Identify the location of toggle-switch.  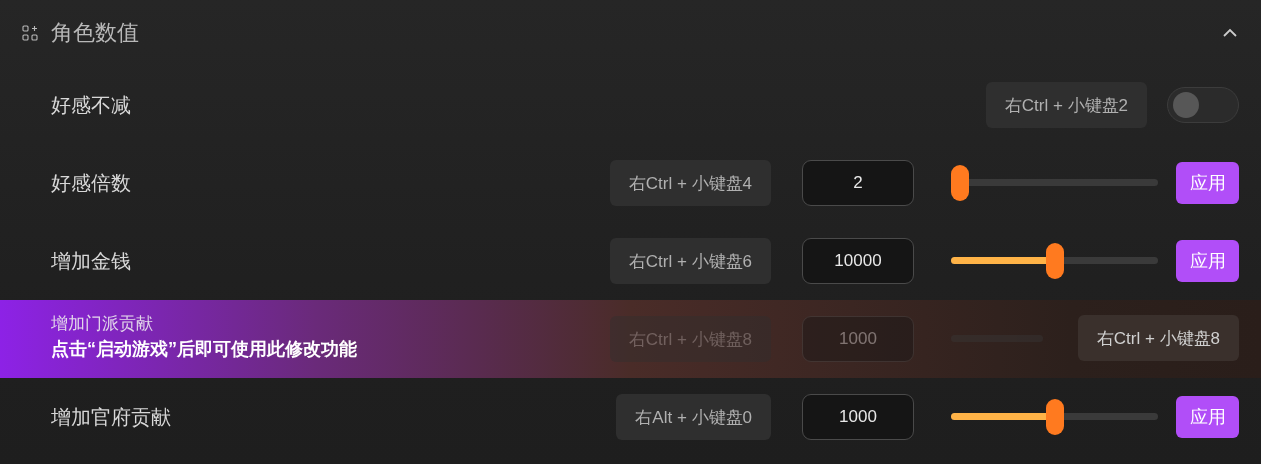
(1203, 105).